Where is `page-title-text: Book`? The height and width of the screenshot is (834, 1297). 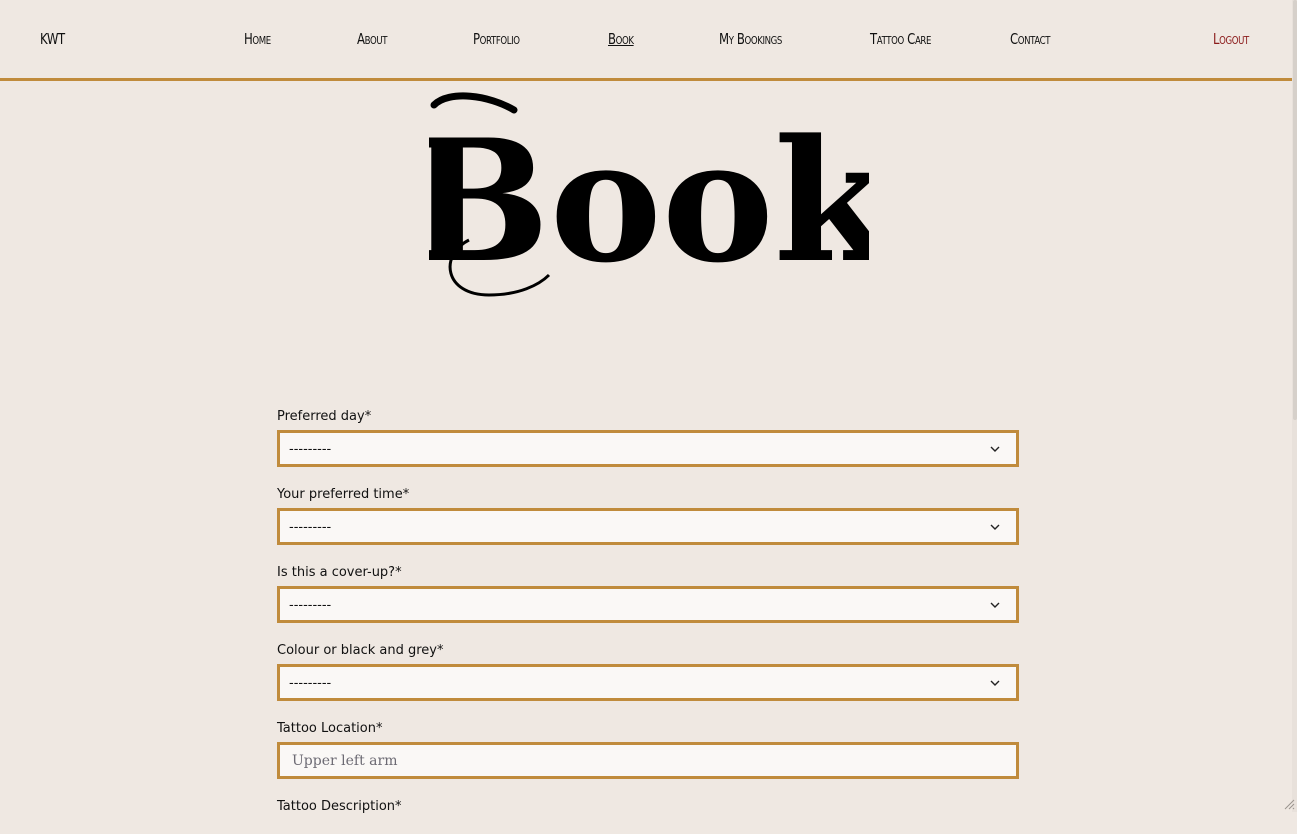
page-title-text: Book is located at coordinates (649, 196).